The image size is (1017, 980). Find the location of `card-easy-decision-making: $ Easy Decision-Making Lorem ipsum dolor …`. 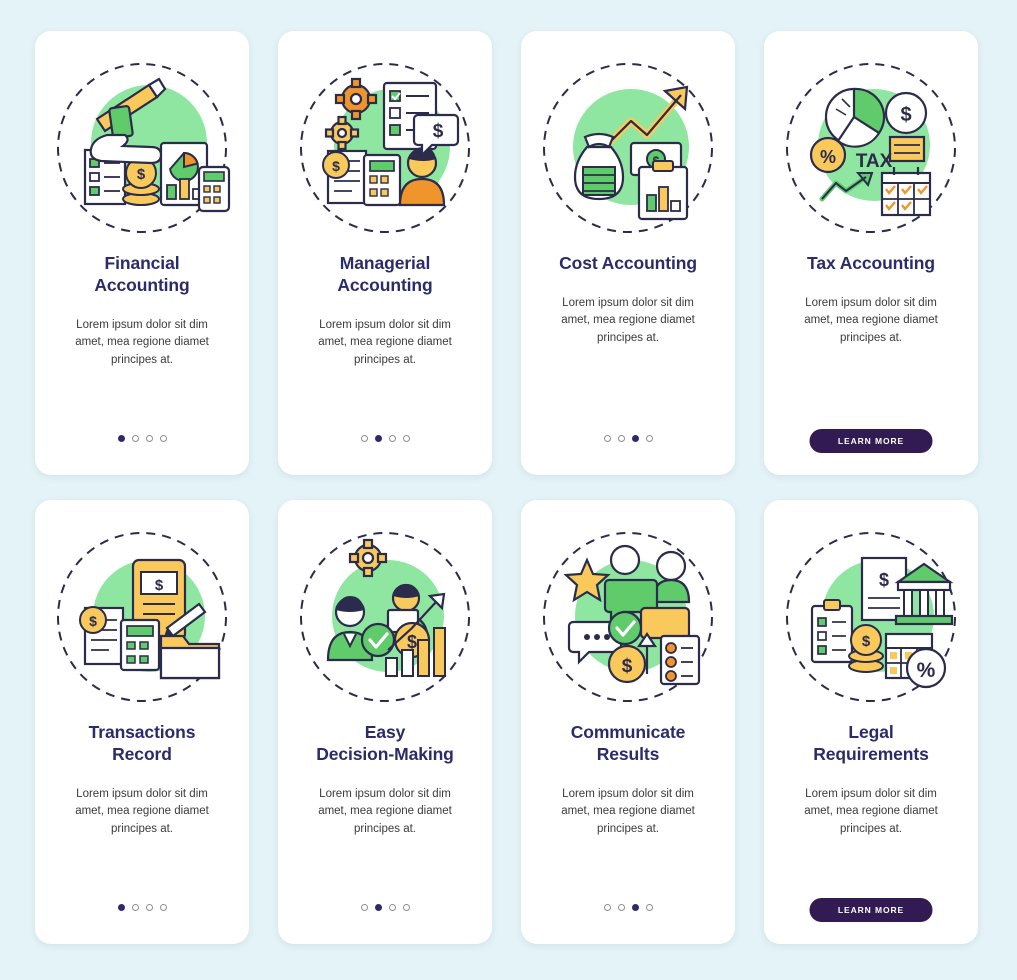

card-easy-decision-making: $ Easy Decision-Making Lorem ipsum dolor … is located at coordinates (385, 722).